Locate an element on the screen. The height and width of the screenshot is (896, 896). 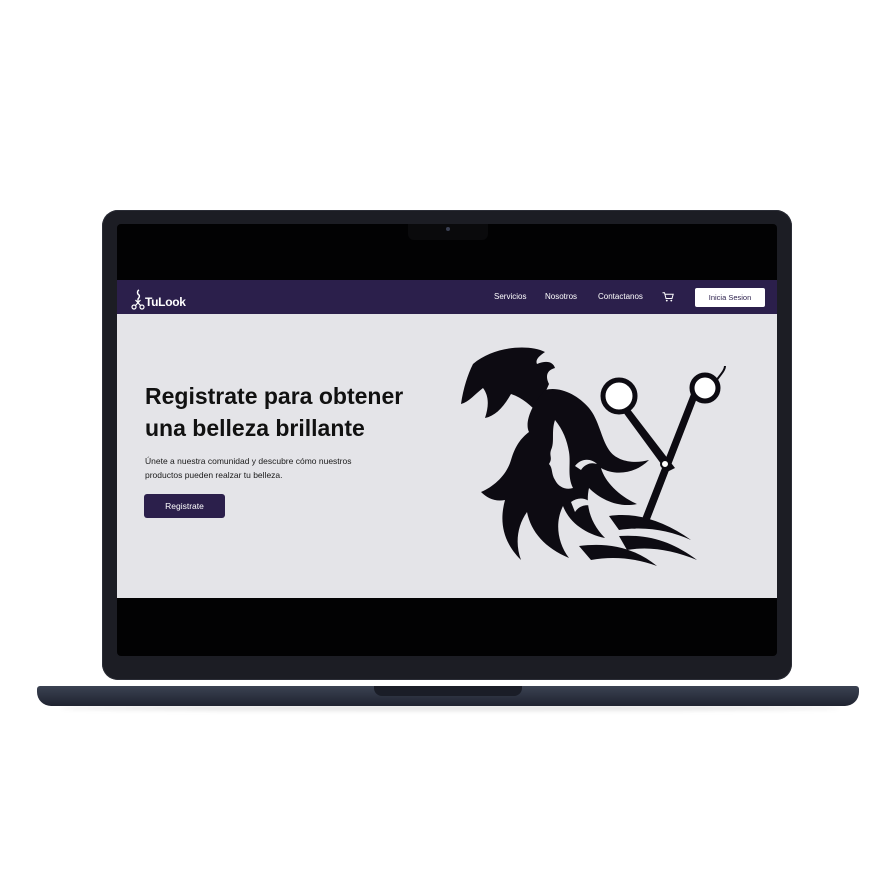
brand-logo: TuLook is located at coordinates (158, 298).